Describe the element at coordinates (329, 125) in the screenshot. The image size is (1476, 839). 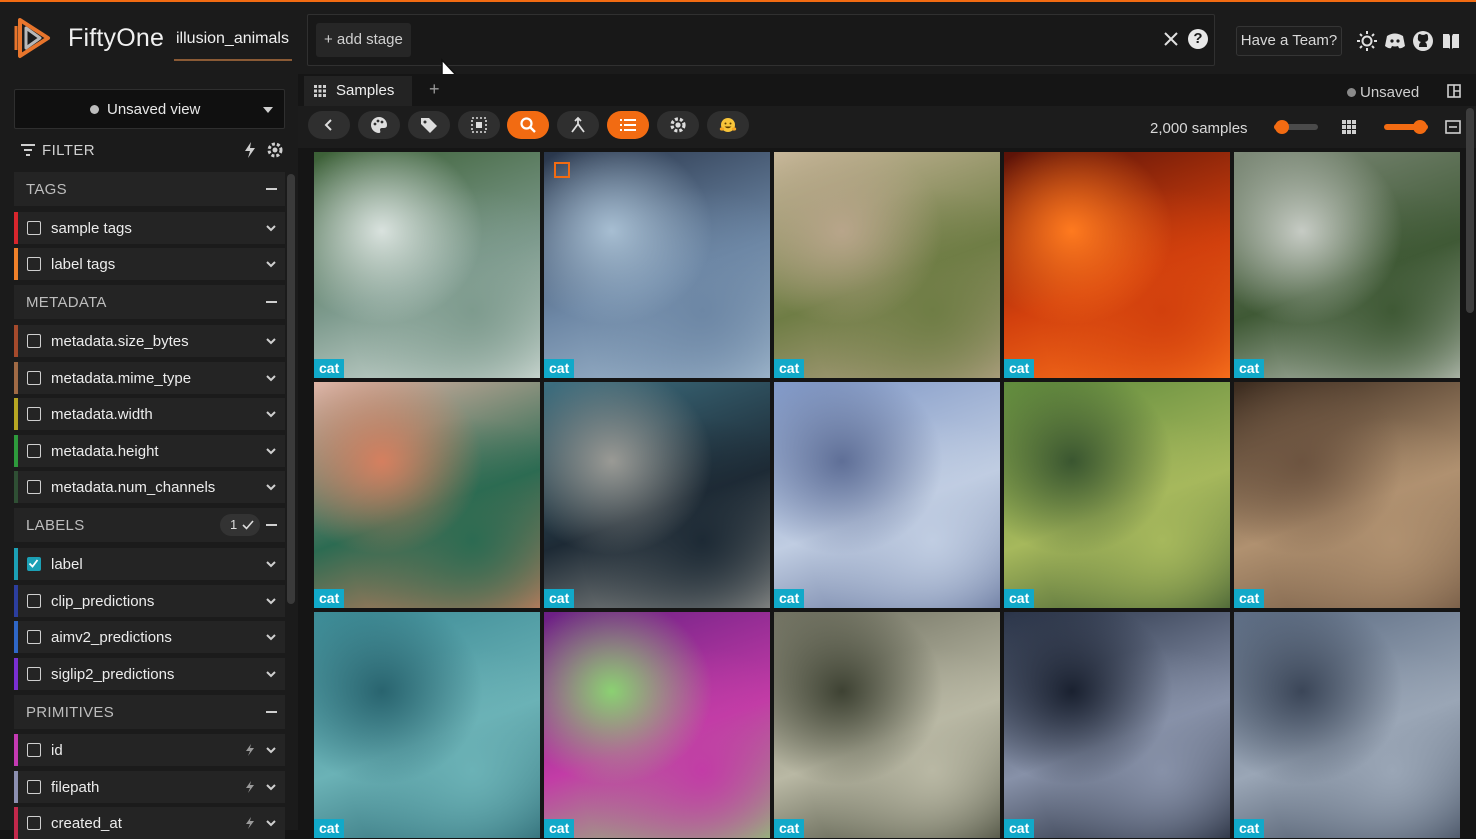
I see `back-button` at that location.